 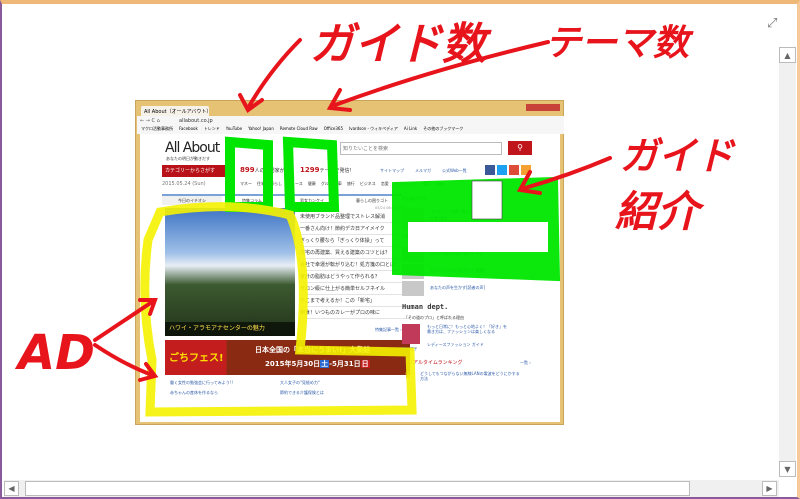 What do you see at coordinates (249, 174) in the screenshot?
I see `green-highlight-guide-count` at bounding box center [249, 174].